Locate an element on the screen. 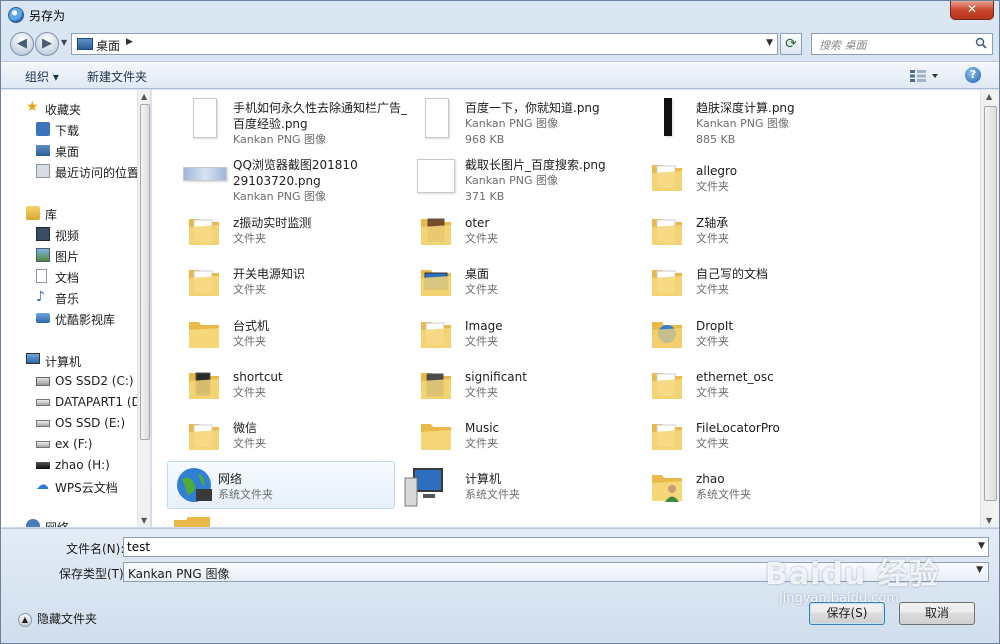  folder-name: 自己写的文档 is located at coordinates (732, 274).